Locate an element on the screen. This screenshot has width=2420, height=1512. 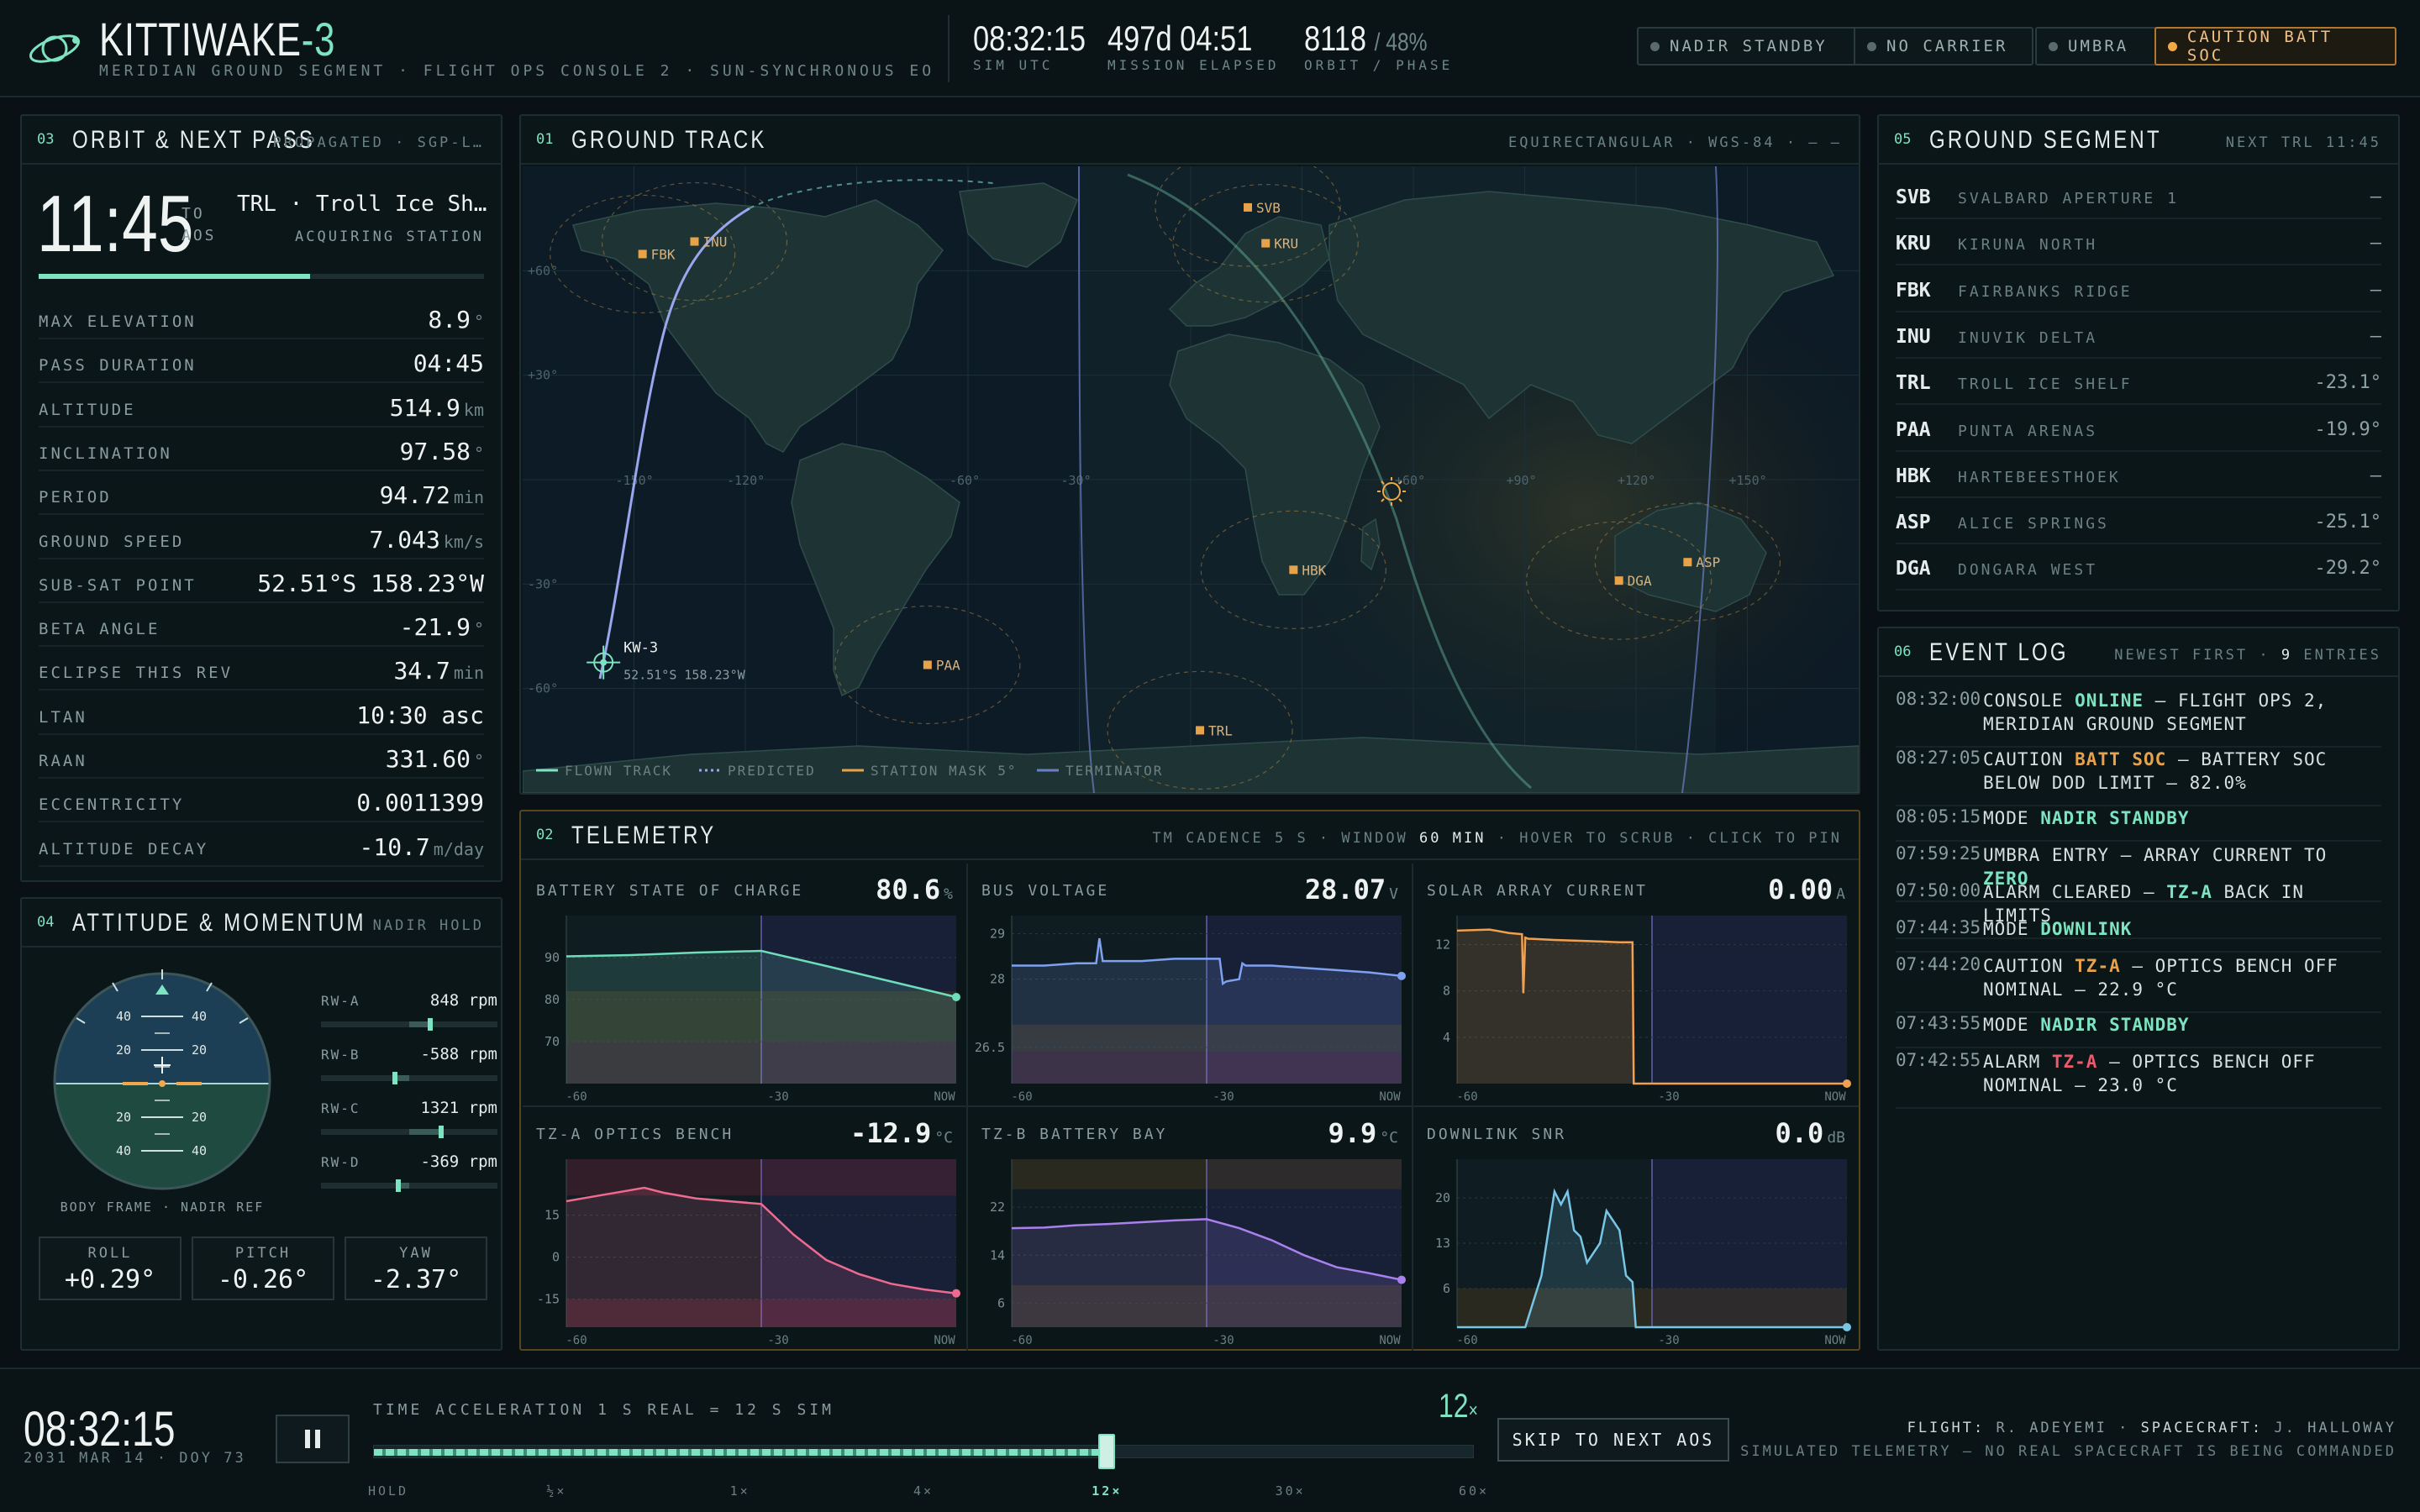
status-pill-nadir-standby: NADIR STANDBY is located at coordinates (1753, 46).